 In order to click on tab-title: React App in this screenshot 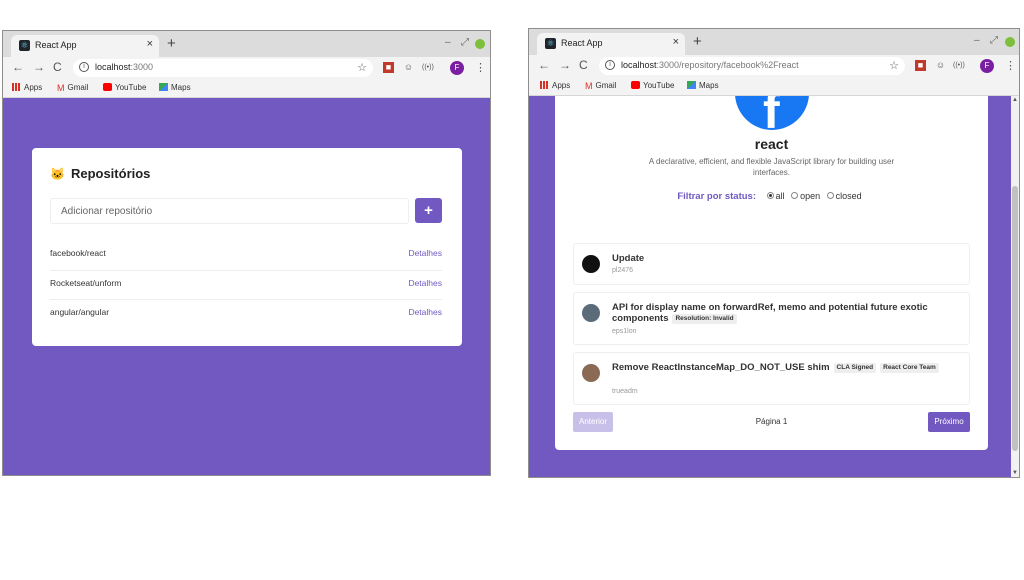, I will do `click(56, 45)`.